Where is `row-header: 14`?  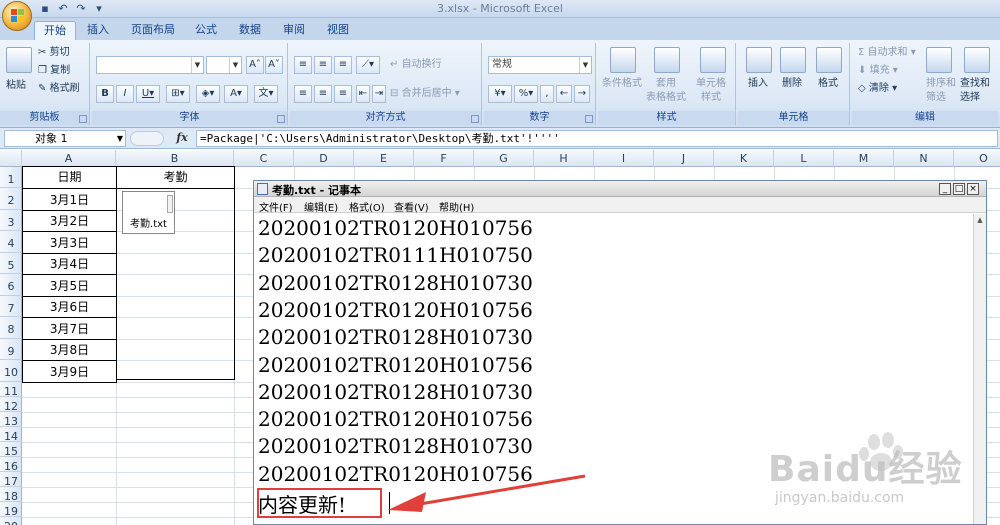
row-header: 14 is located at coordinates (11, 435).